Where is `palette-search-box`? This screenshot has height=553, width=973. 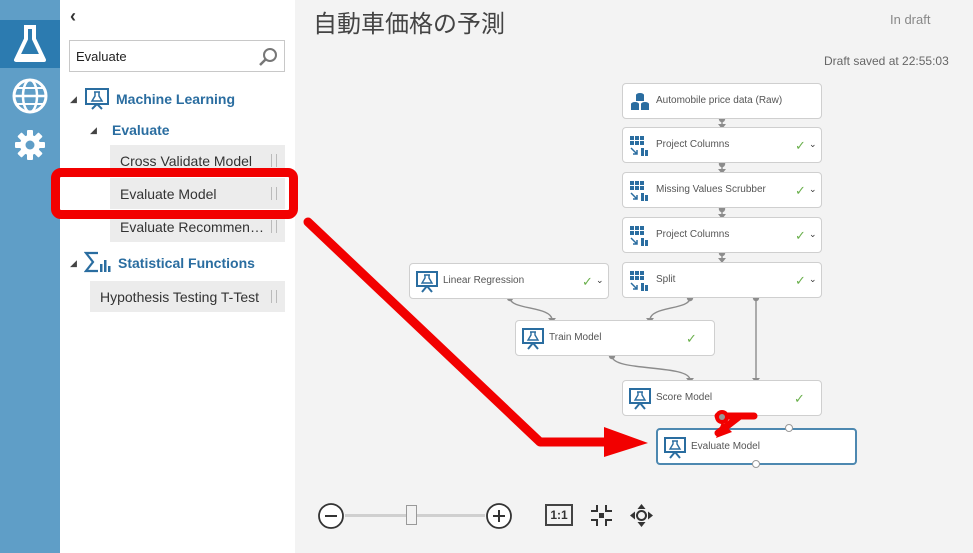 palette-search-box is located at coordinates (177, 56).